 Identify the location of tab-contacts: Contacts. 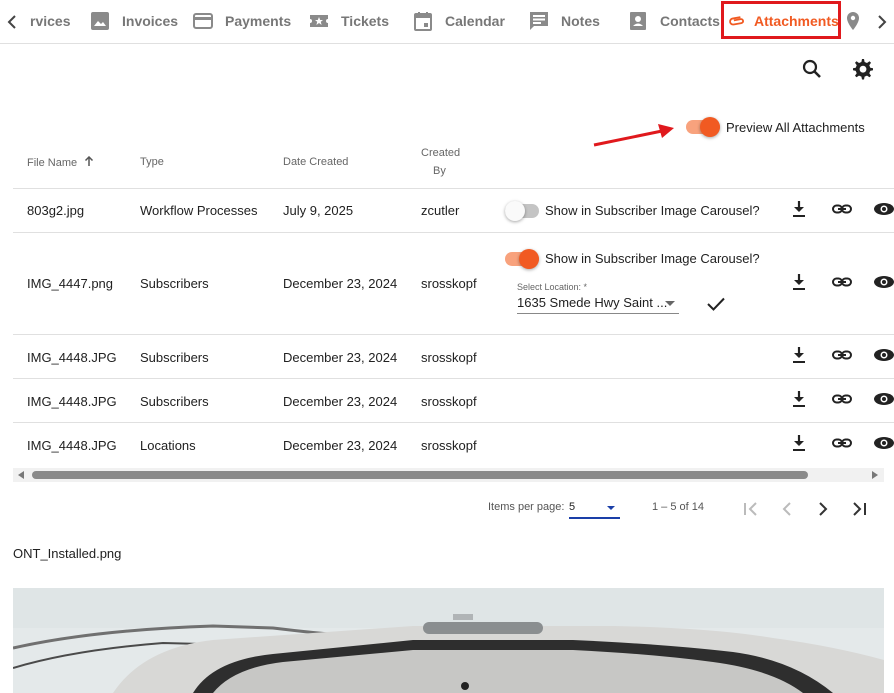
(674, 21).